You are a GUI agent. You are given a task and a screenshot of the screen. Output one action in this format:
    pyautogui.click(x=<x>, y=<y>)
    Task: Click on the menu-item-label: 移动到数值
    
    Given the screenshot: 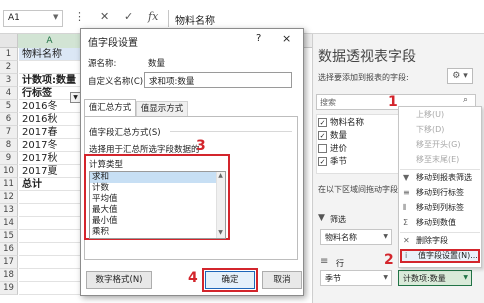 What is the action you would take?
    pyautogui.click(x=436, y=222)
    